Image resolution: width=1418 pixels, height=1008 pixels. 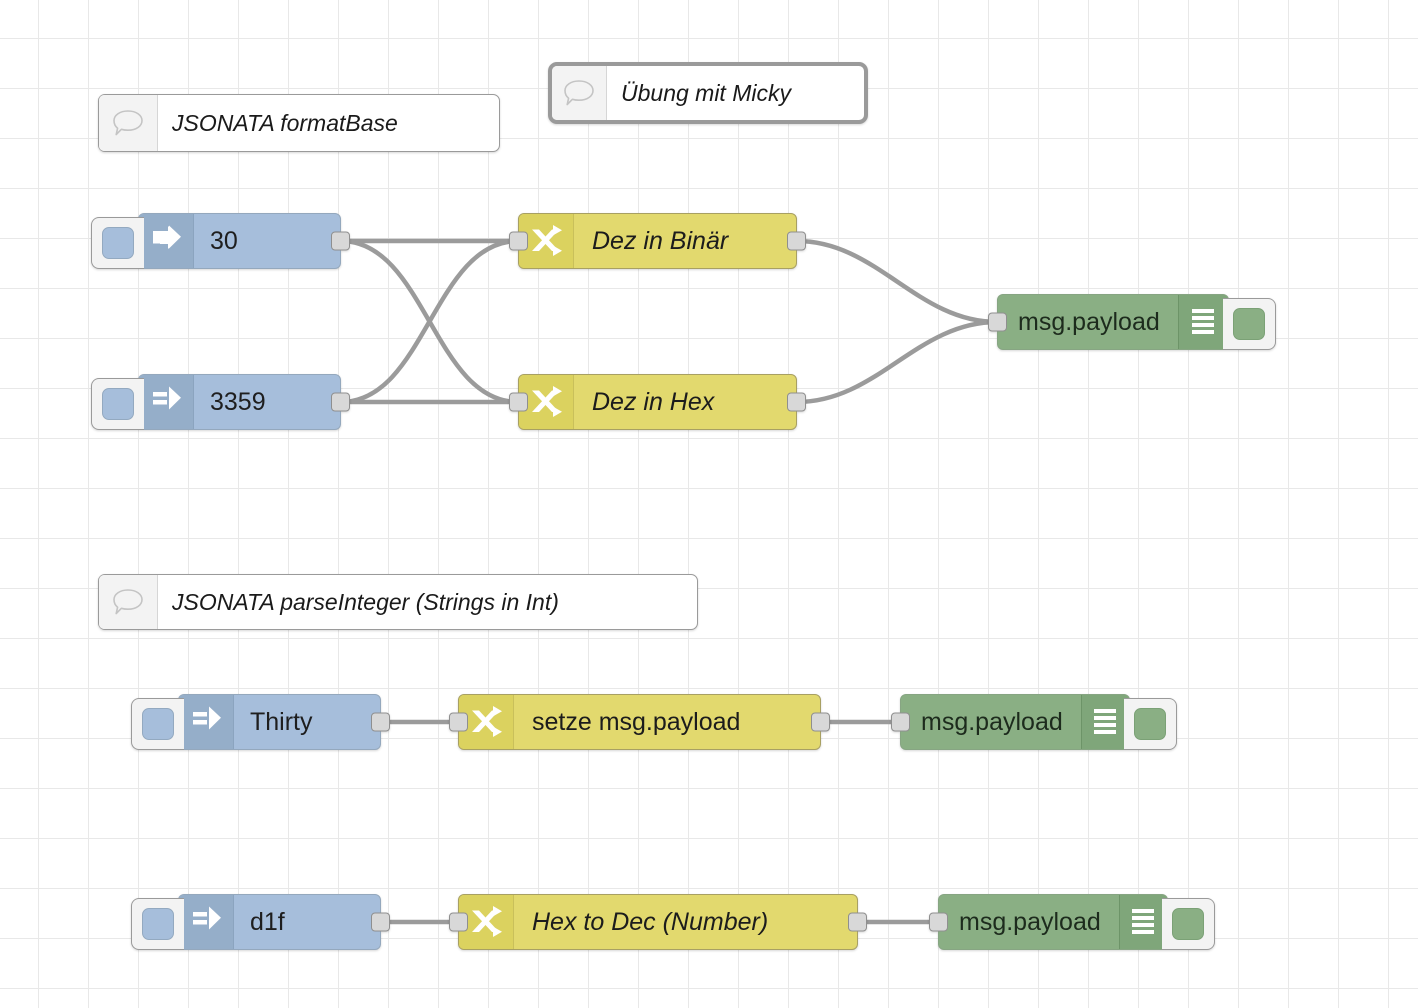 I want to click on inject-node-d1f: d1f, so click(x=260, y=922).